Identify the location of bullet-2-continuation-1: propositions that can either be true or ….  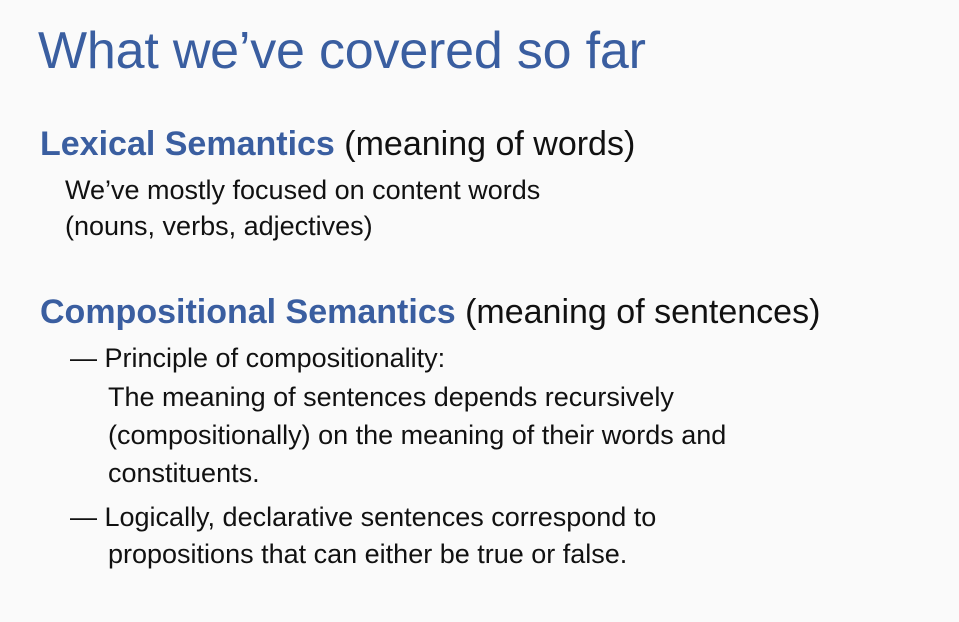
(368, 554).